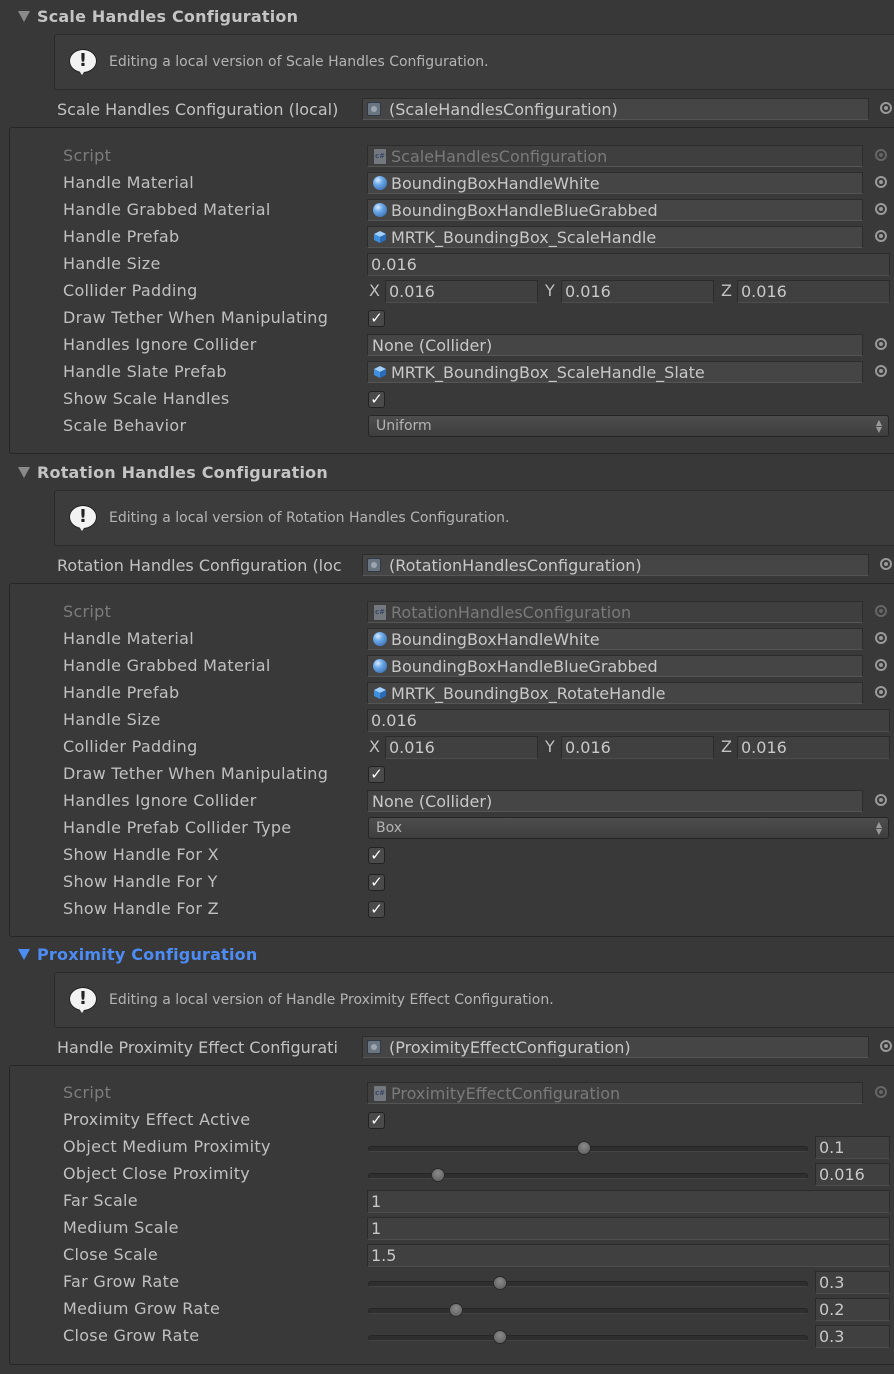 The width and height of the screenshot is (894, 1374). I want to click on section-title: Scale Handles Configuration, so click(168, 16).